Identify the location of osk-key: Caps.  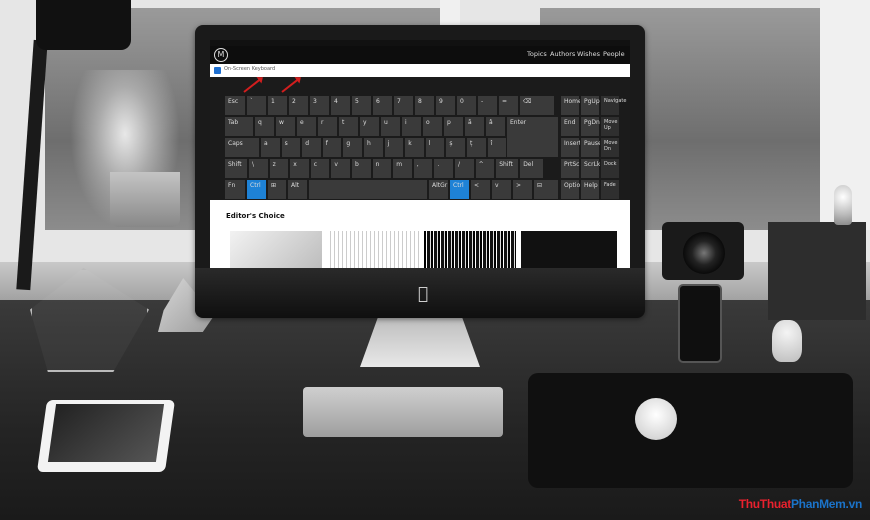
(242, 147).